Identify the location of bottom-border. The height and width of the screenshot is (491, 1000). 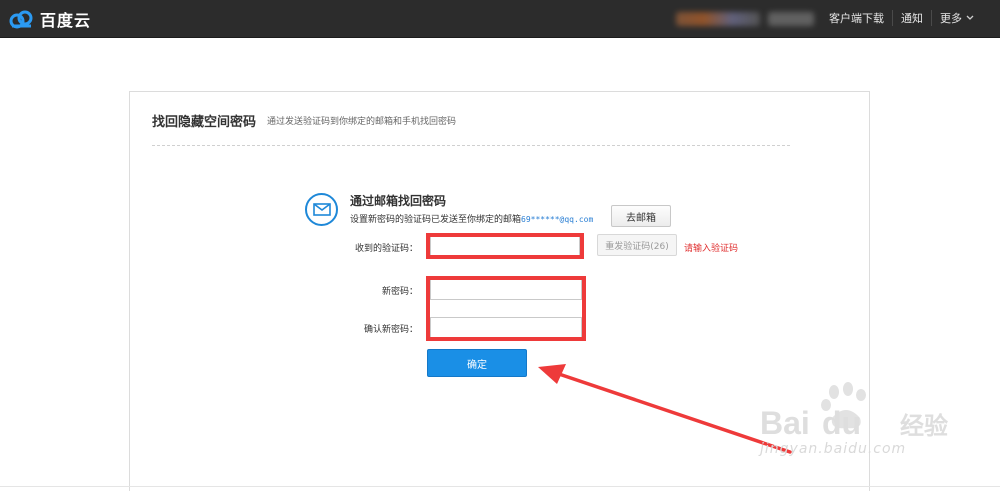
(500, 486).